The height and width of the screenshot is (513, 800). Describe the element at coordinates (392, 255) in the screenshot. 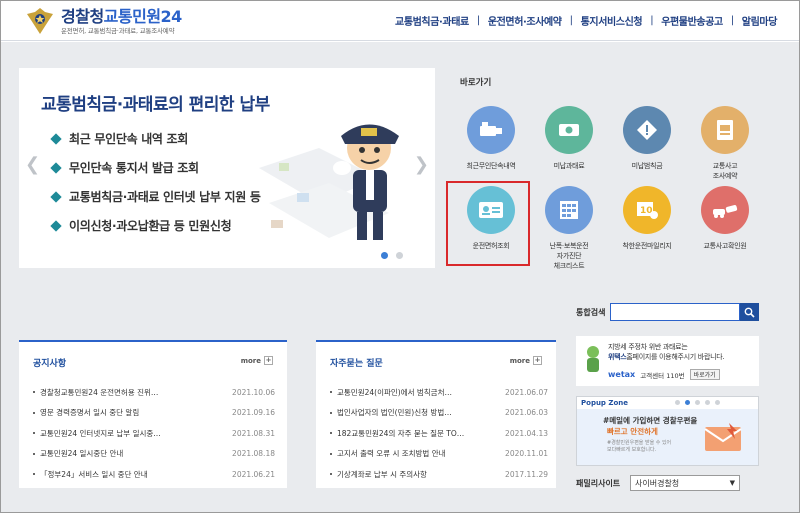

I see `banner-pagination` at that location.